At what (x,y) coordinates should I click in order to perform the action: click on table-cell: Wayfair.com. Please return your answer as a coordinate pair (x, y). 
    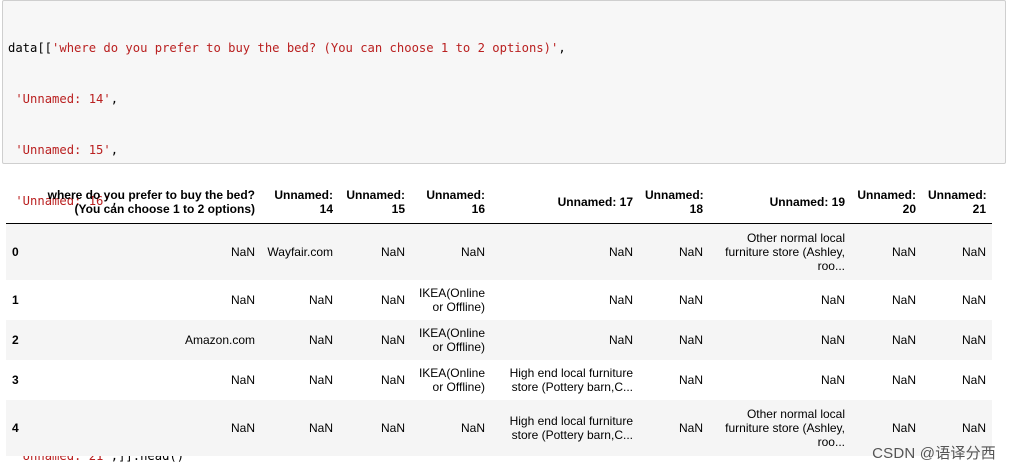
    Looking at the image, I should click on (300, 252).